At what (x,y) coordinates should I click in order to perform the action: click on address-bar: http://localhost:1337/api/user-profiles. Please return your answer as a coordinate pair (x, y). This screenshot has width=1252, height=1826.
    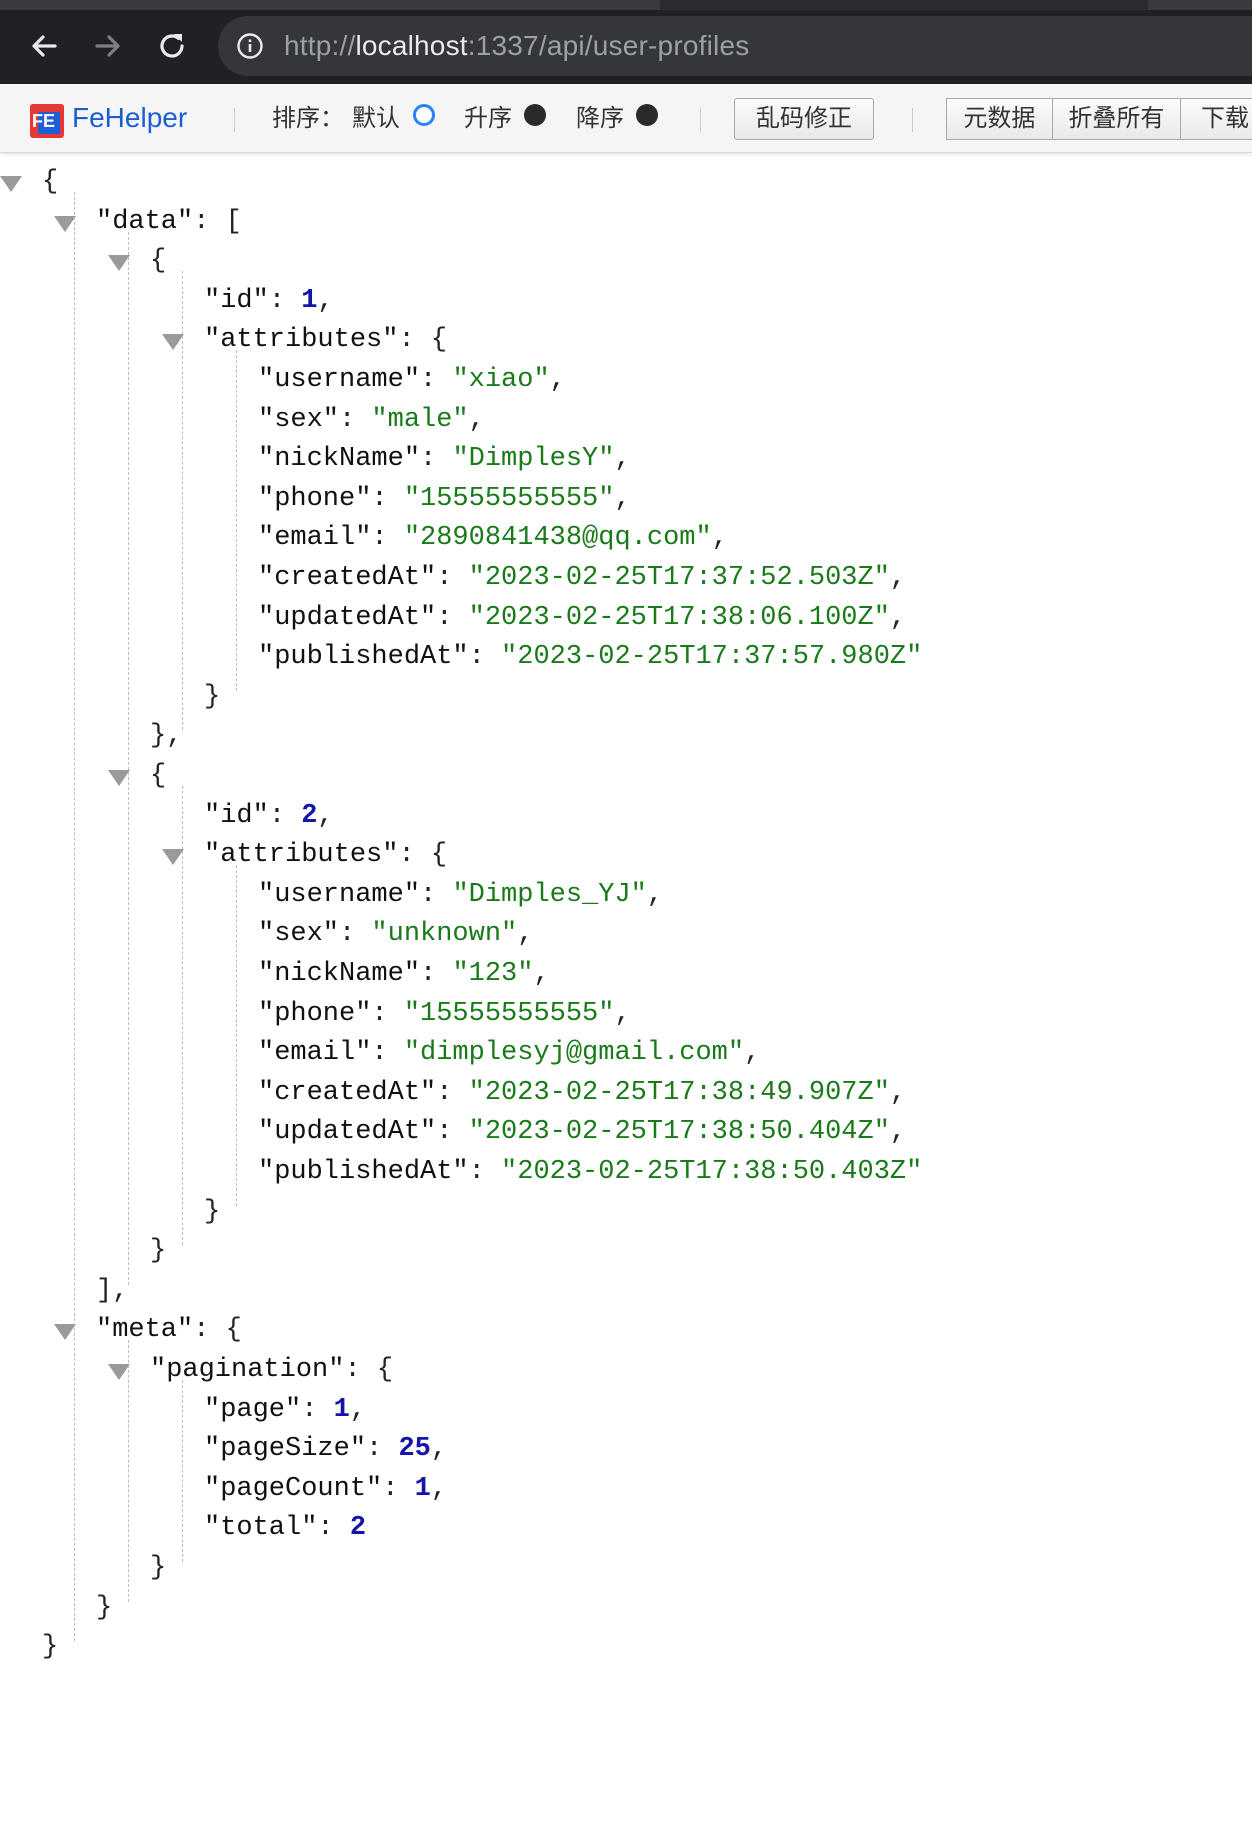
    Looking at the image, I should click on (735, 46).